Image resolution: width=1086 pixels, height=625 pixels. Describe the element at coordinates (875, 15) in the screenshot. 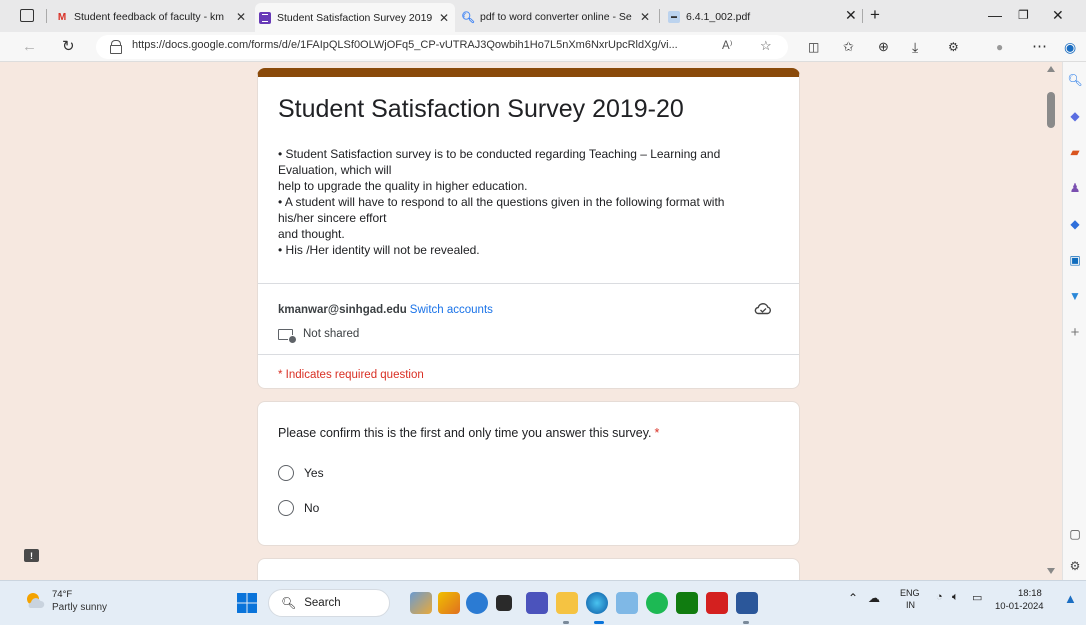

I see `new-tab-icon: +` at that location.